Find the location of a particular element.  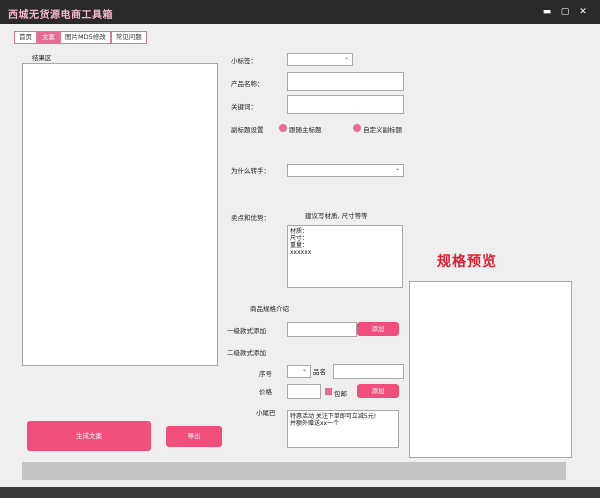

selling-points-label: 卖点和优势： is located at coordinates (250, 218).